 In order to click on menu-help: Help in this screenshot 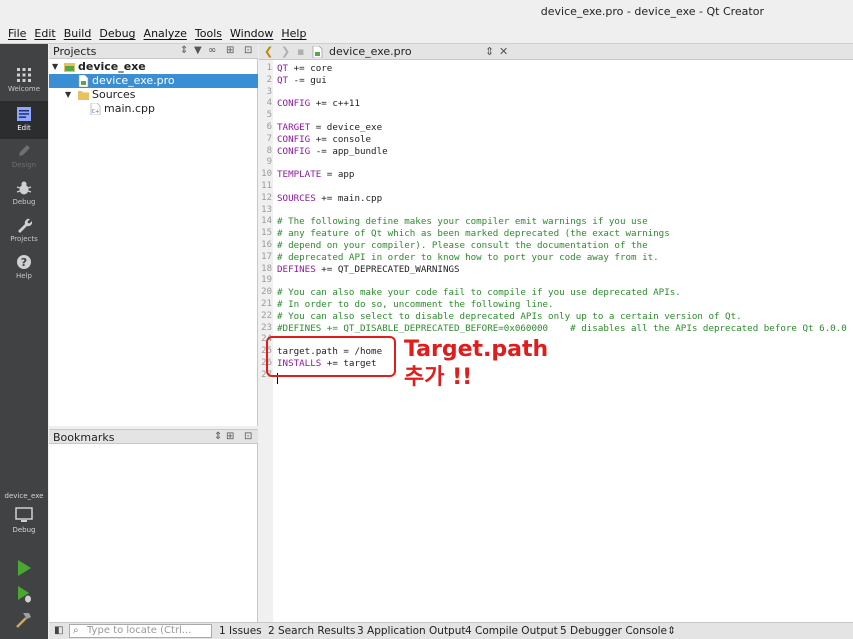, I will do `click(293, 33)`.